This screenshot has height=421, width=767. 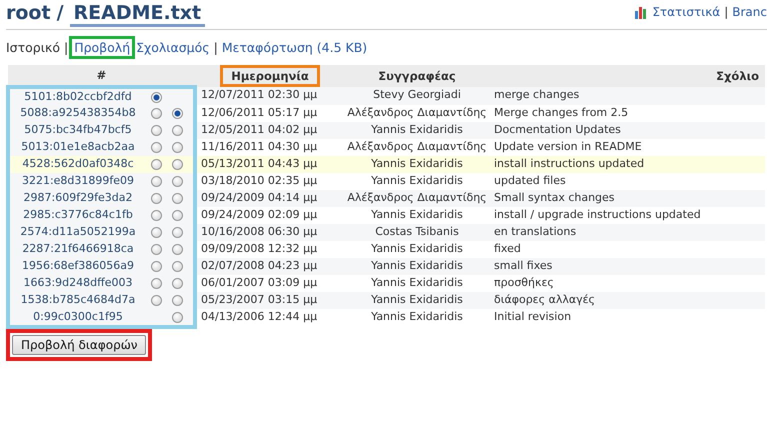 What do you see at coordinates (79, 345) in the screenshot?
I see `view-diff-button: Προβολή διαφορών` at bounding box center [79, 345].